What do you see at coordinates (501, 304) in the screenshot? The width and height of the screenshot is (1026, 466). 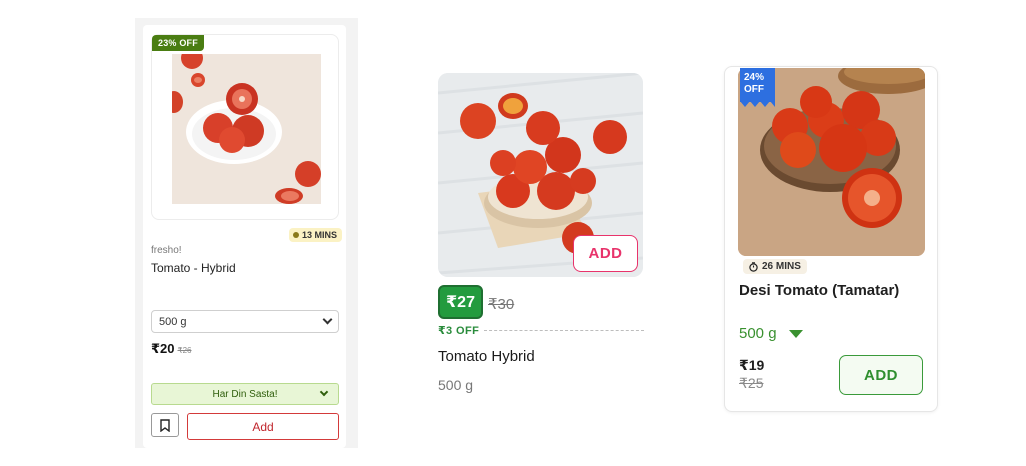 I see `mrp-price: ₹30` at bounding box center [501, 304].